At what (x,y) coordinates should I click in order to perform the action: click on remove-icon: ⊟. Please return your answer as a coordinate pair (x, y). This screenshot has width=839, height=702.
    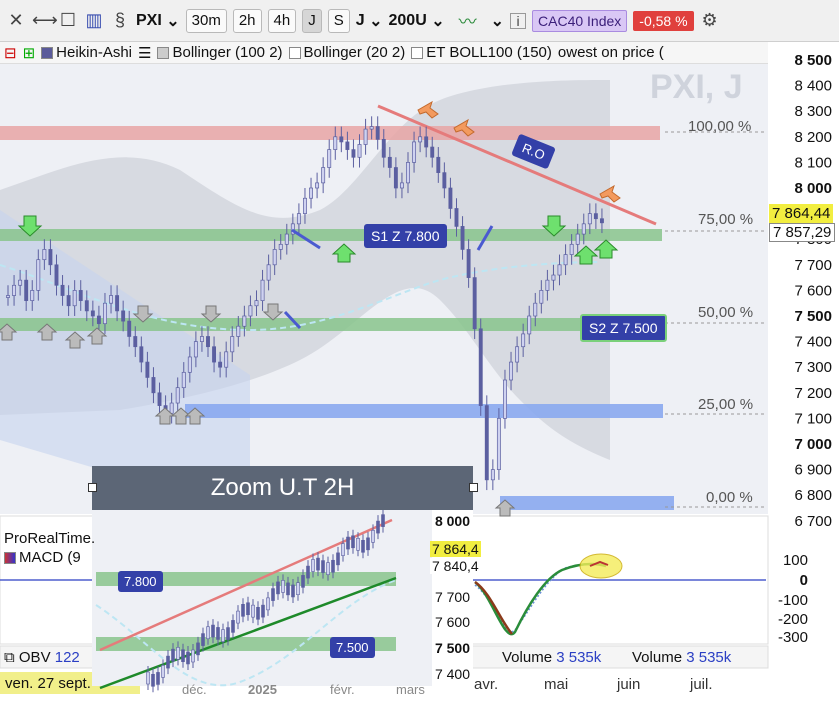
    Looking at the image, I should click on (10, 53).